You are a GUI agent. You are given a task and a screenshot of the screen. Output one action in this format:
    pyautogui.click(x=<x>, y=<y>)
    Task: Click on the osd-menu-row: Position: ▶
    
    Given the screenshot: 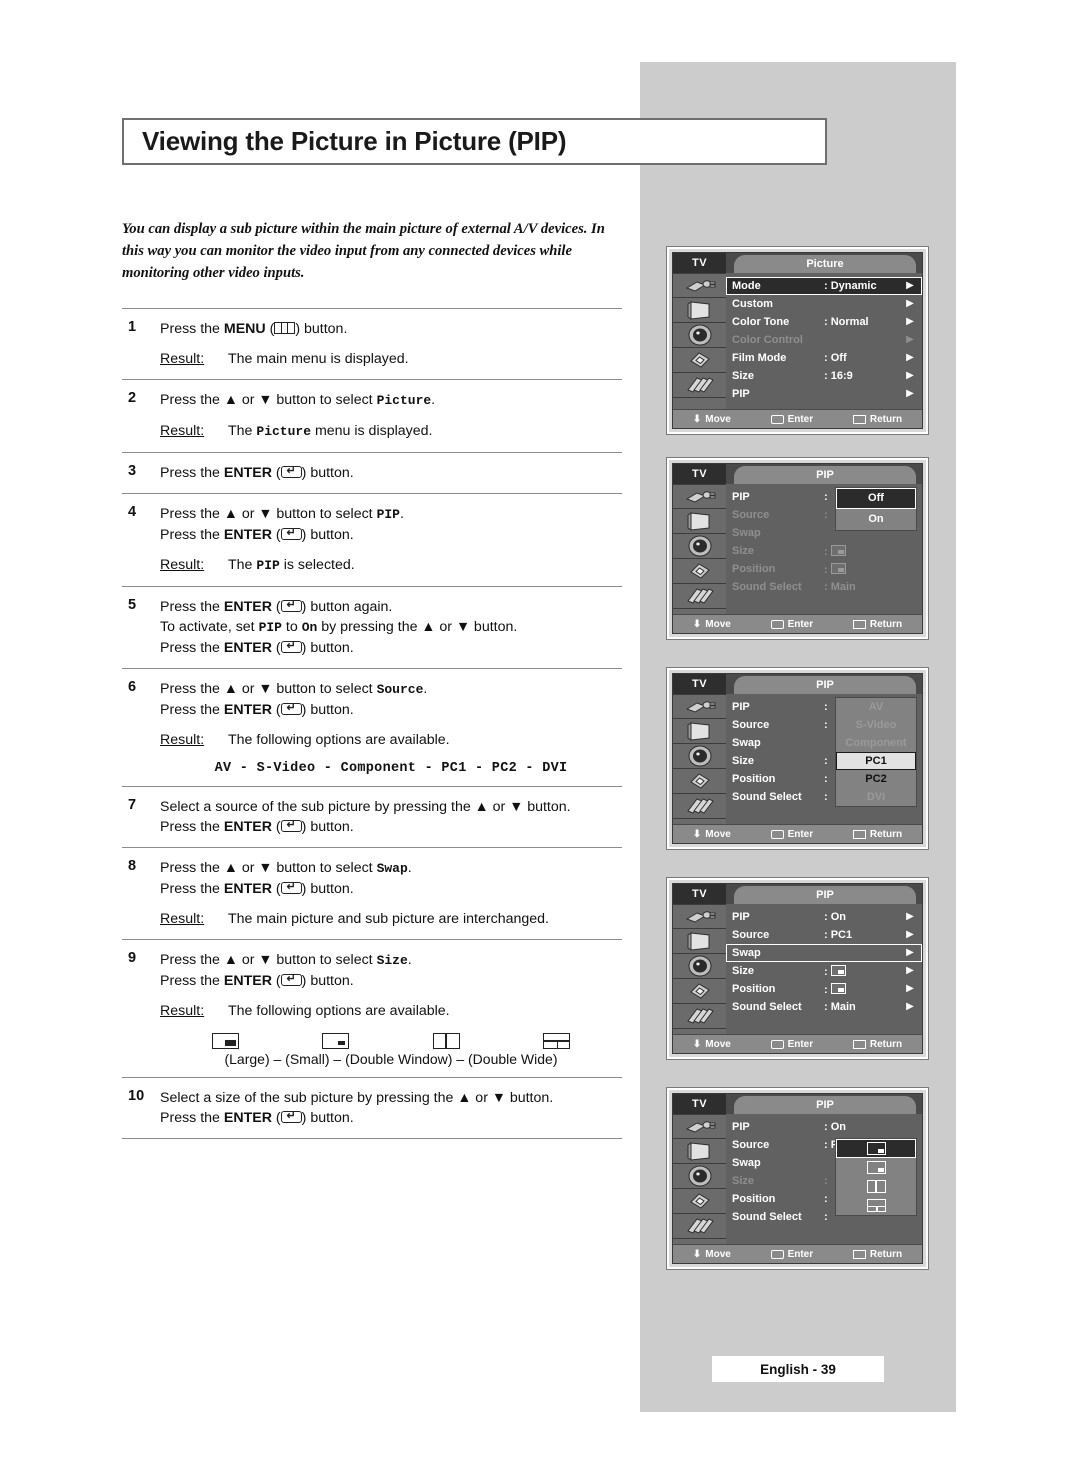 What is the action you would take?
    pyautogui.click(x=824, y=989)
    